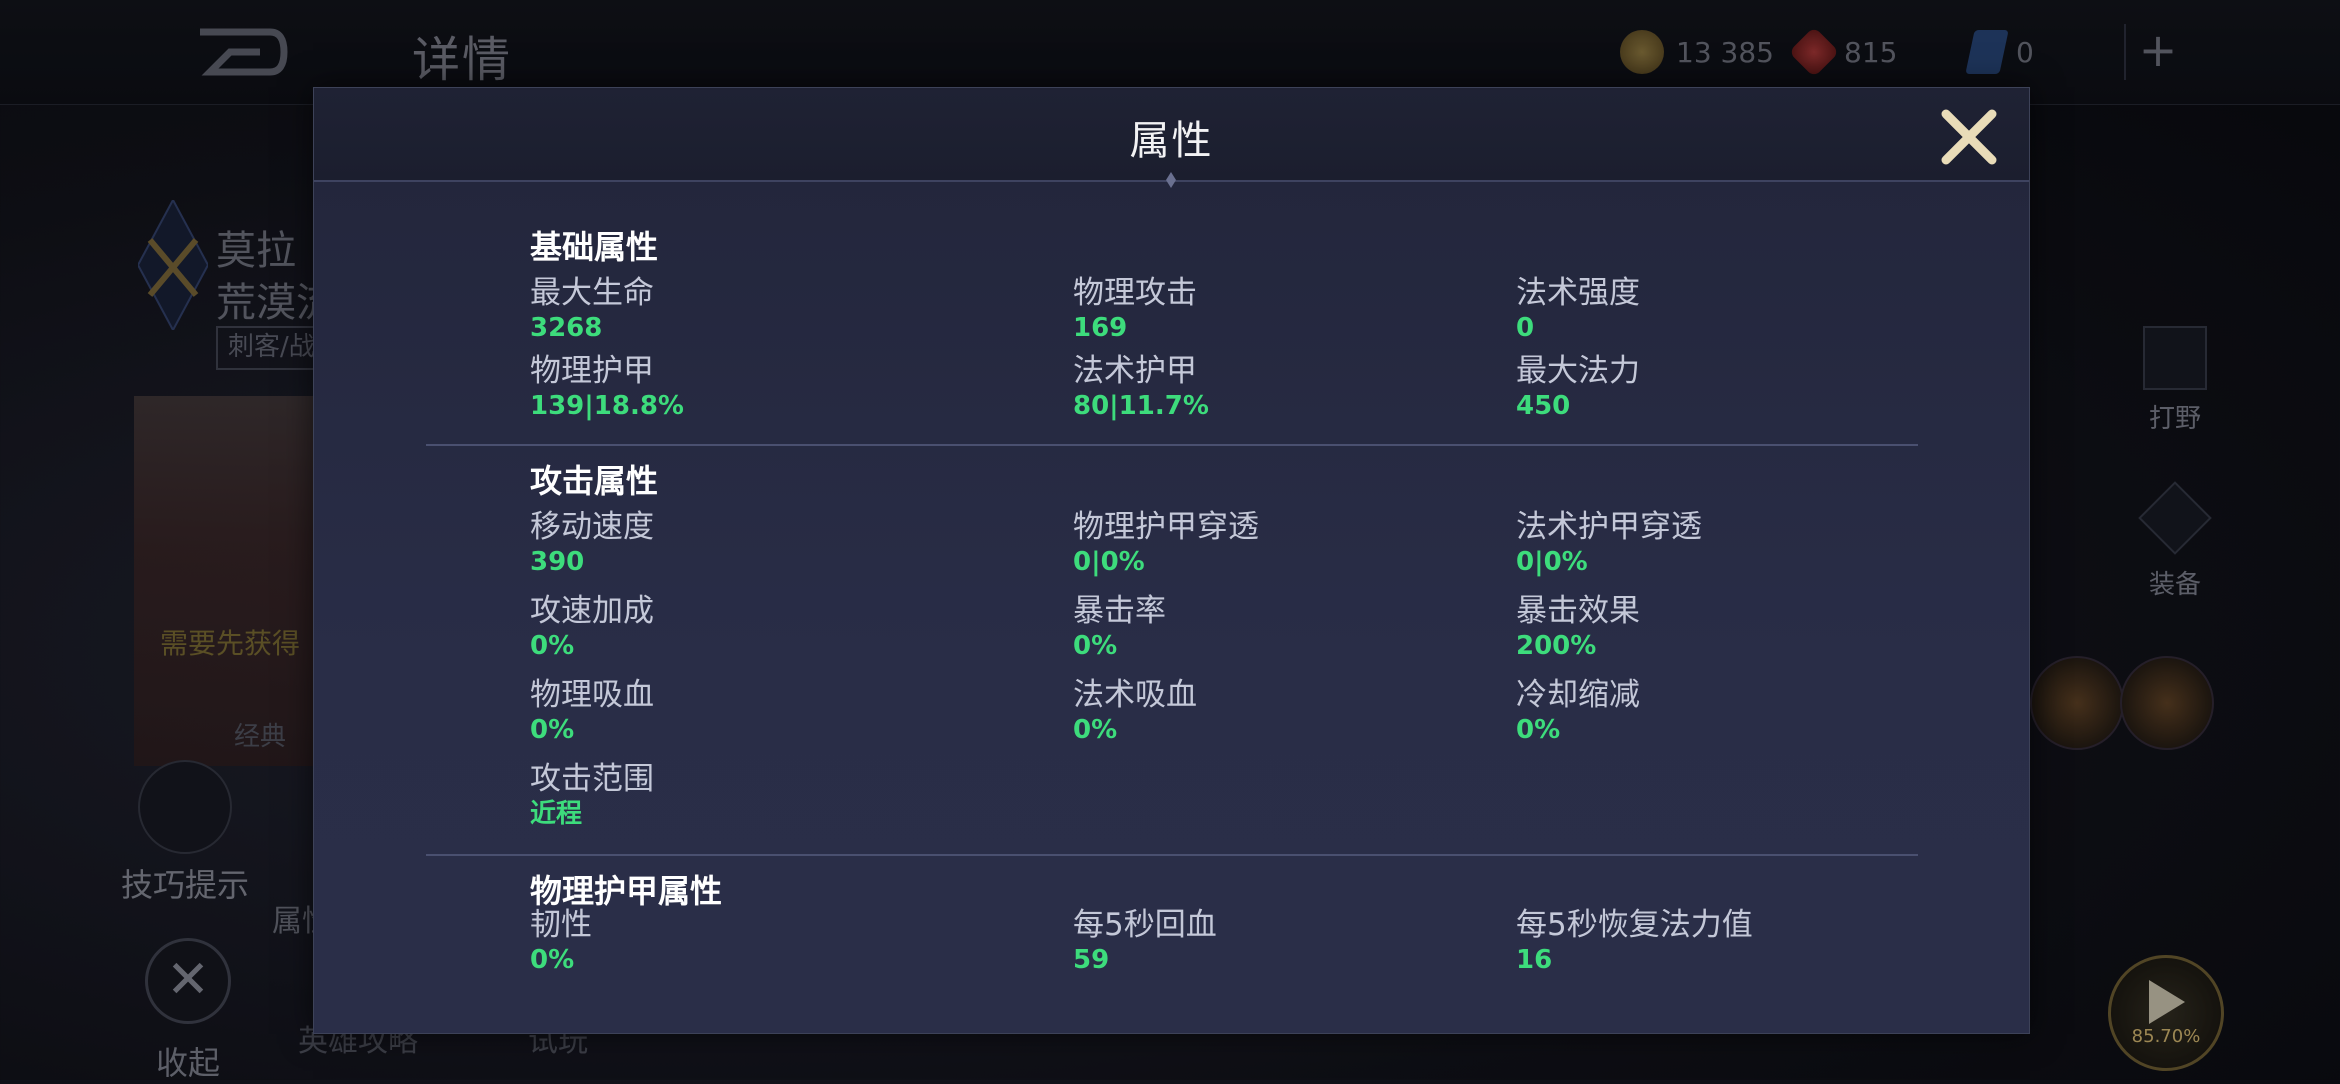 The height and width of the screenshot is (1084, 2340). I want to click on stat-label: 最大法力, so click(1578, 371).